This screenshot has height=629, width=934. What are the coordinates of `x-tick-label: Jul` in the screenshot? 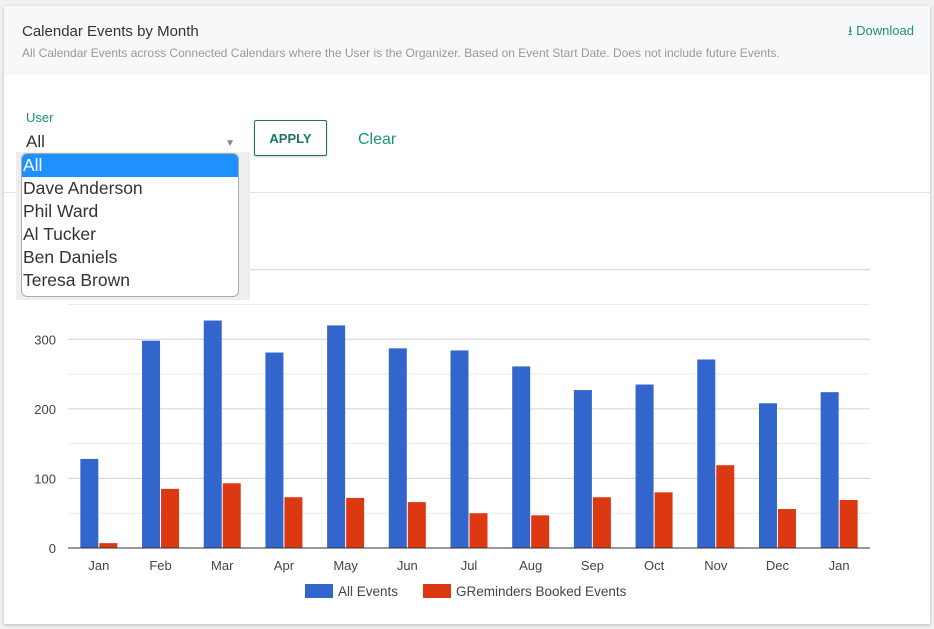 It's located at (469, 565).